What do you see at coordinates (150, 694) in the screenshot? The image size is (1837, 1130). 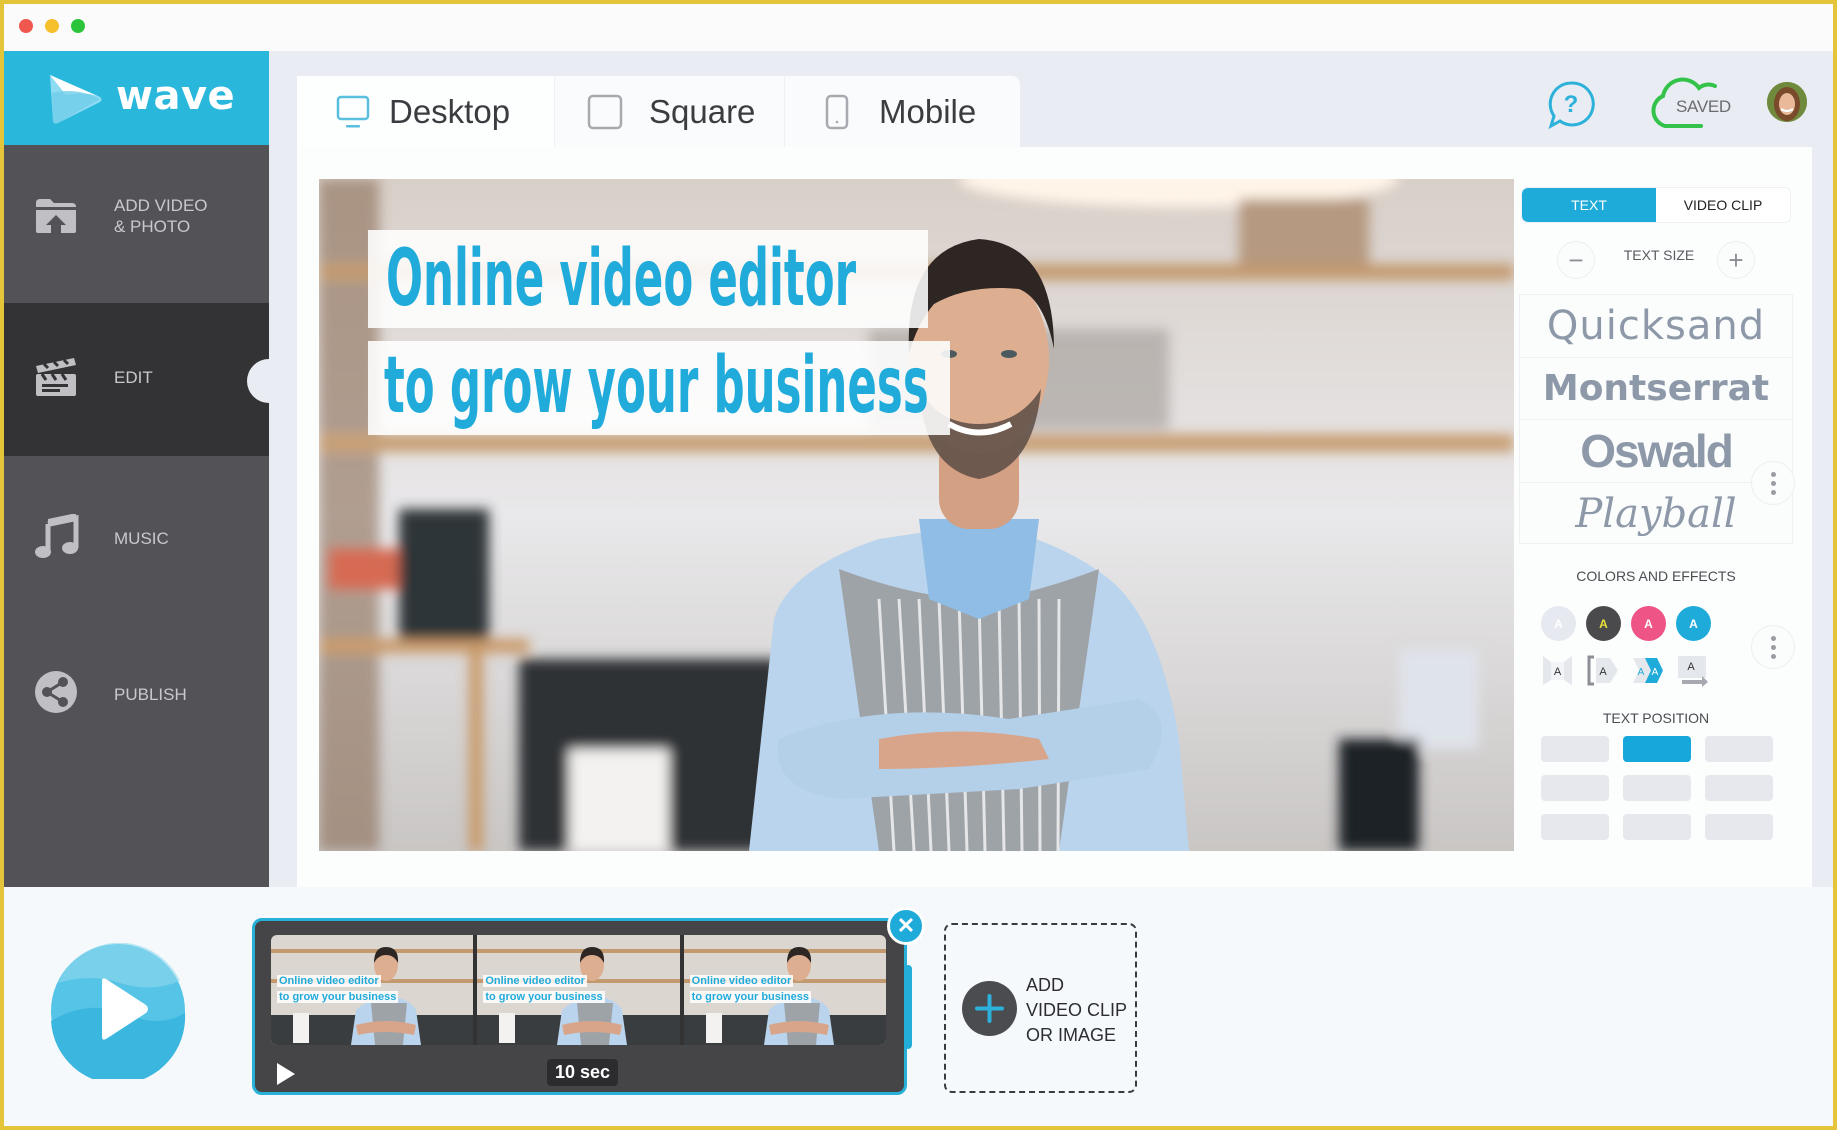 I see `sidebar-item-label: PUBLISH` at bounding box center [150, 694].